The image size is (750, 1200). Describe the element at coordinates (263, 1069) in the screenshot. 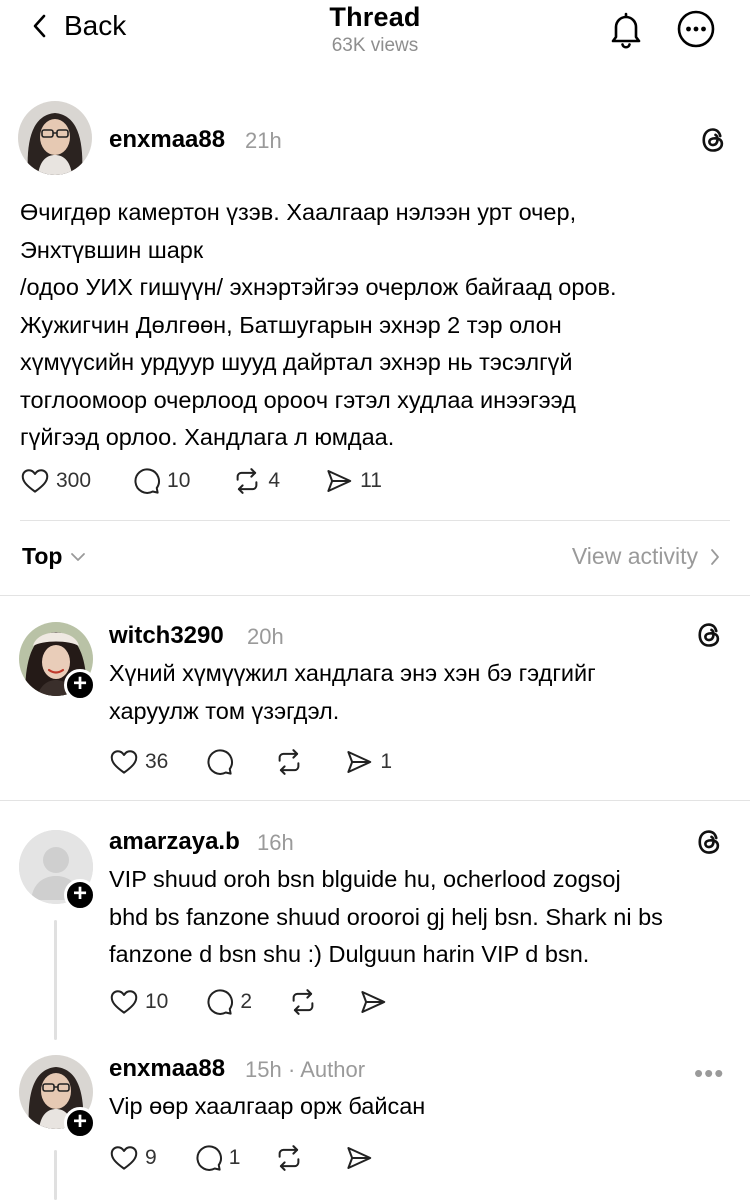

I see `reply-time: 15h` at that location.